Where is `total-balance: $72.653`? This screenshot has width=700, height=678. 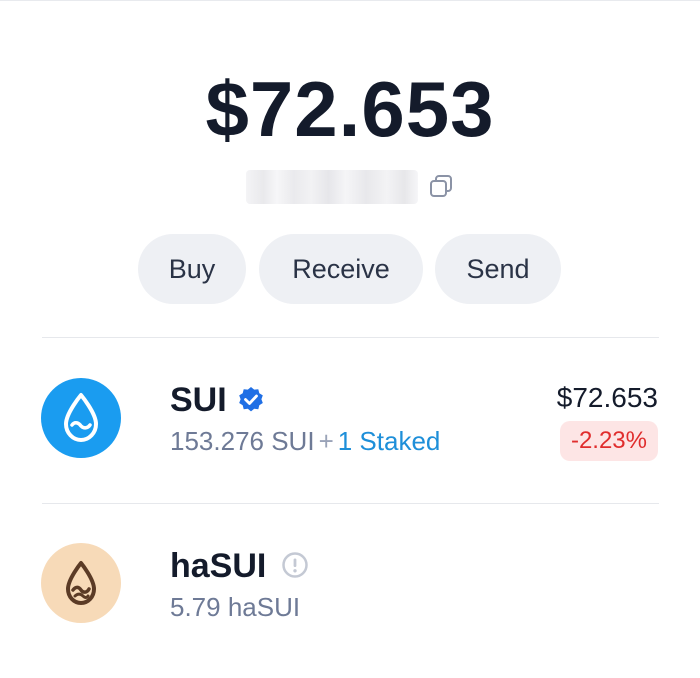
total-balance: $72.653 is located at coordinates (350, 109).